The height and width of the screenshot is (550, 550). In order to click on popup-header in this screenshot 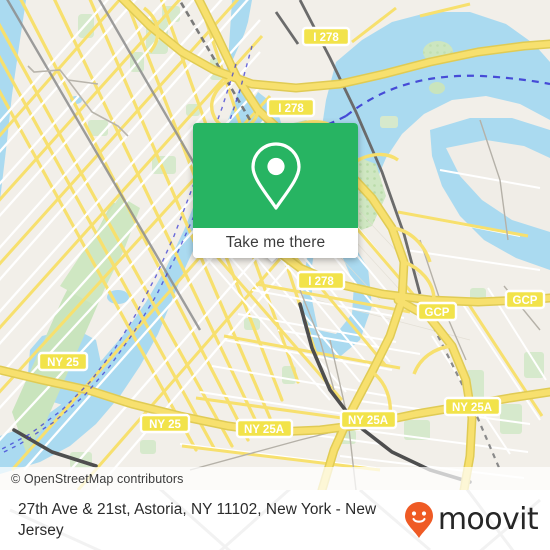, I will do `click(275, 175)`.